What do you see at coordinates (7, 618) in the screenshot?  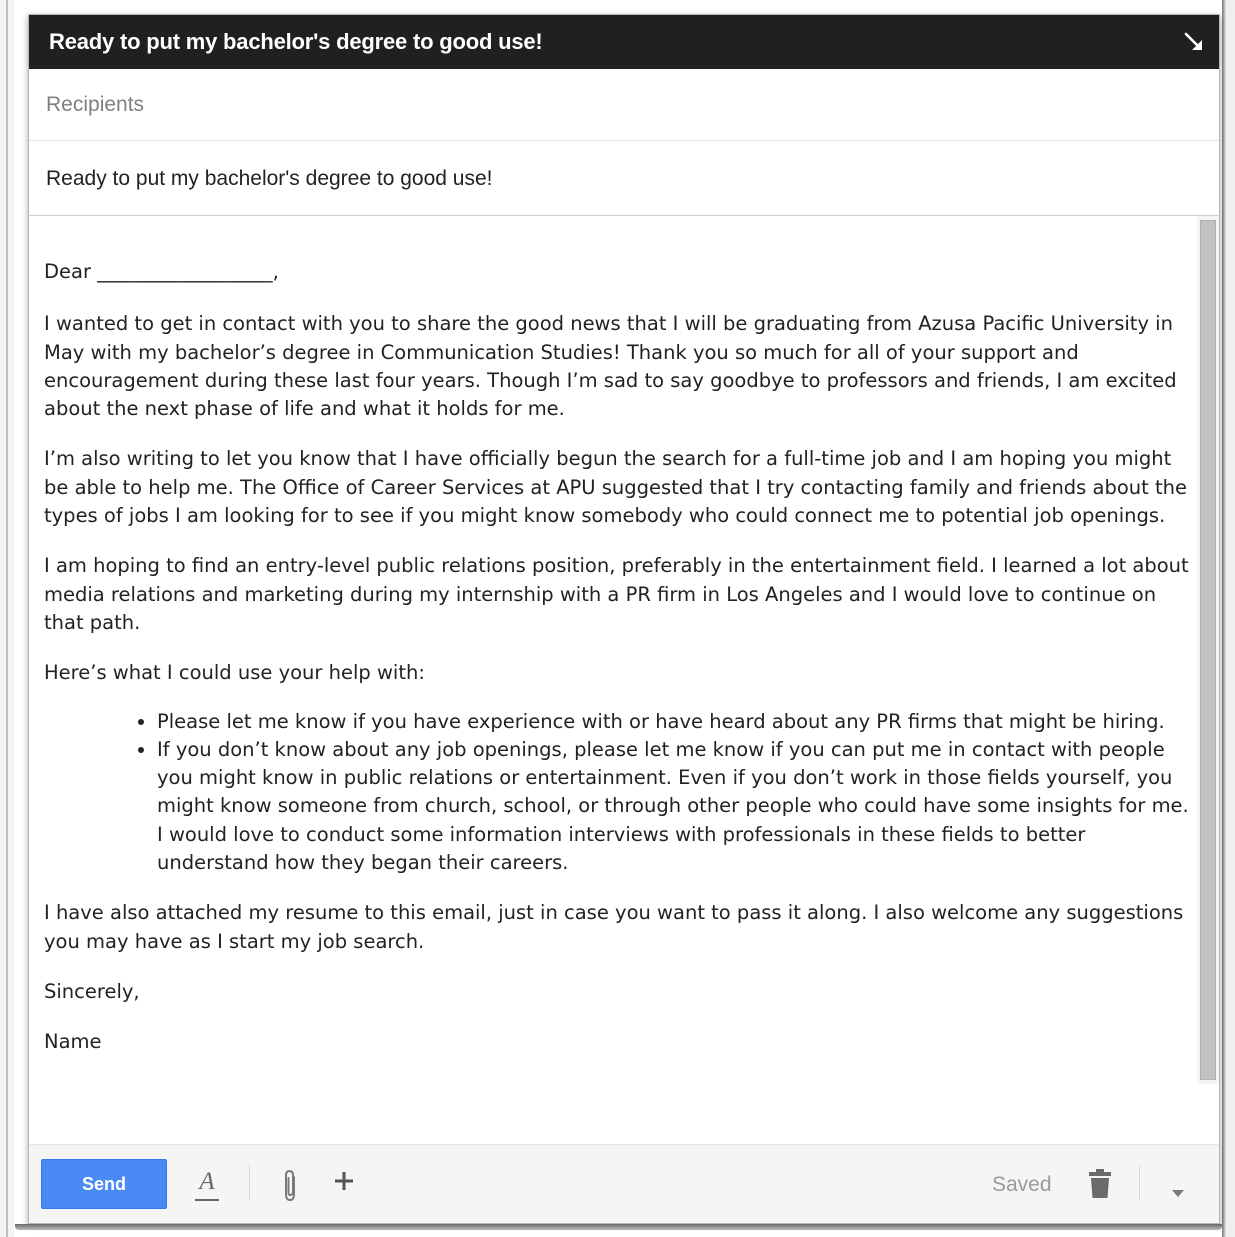 I see `window-left-edge` at bounding box center [7, 618].